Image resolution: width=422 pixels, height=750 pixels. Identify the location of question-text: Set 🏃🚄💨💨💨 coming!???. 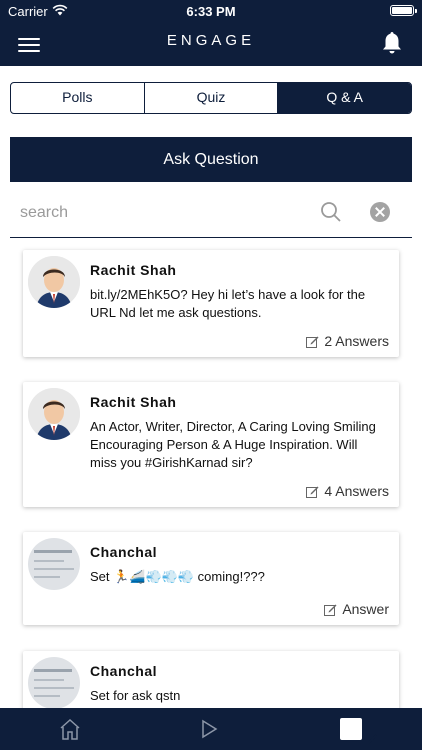
(177, 576).